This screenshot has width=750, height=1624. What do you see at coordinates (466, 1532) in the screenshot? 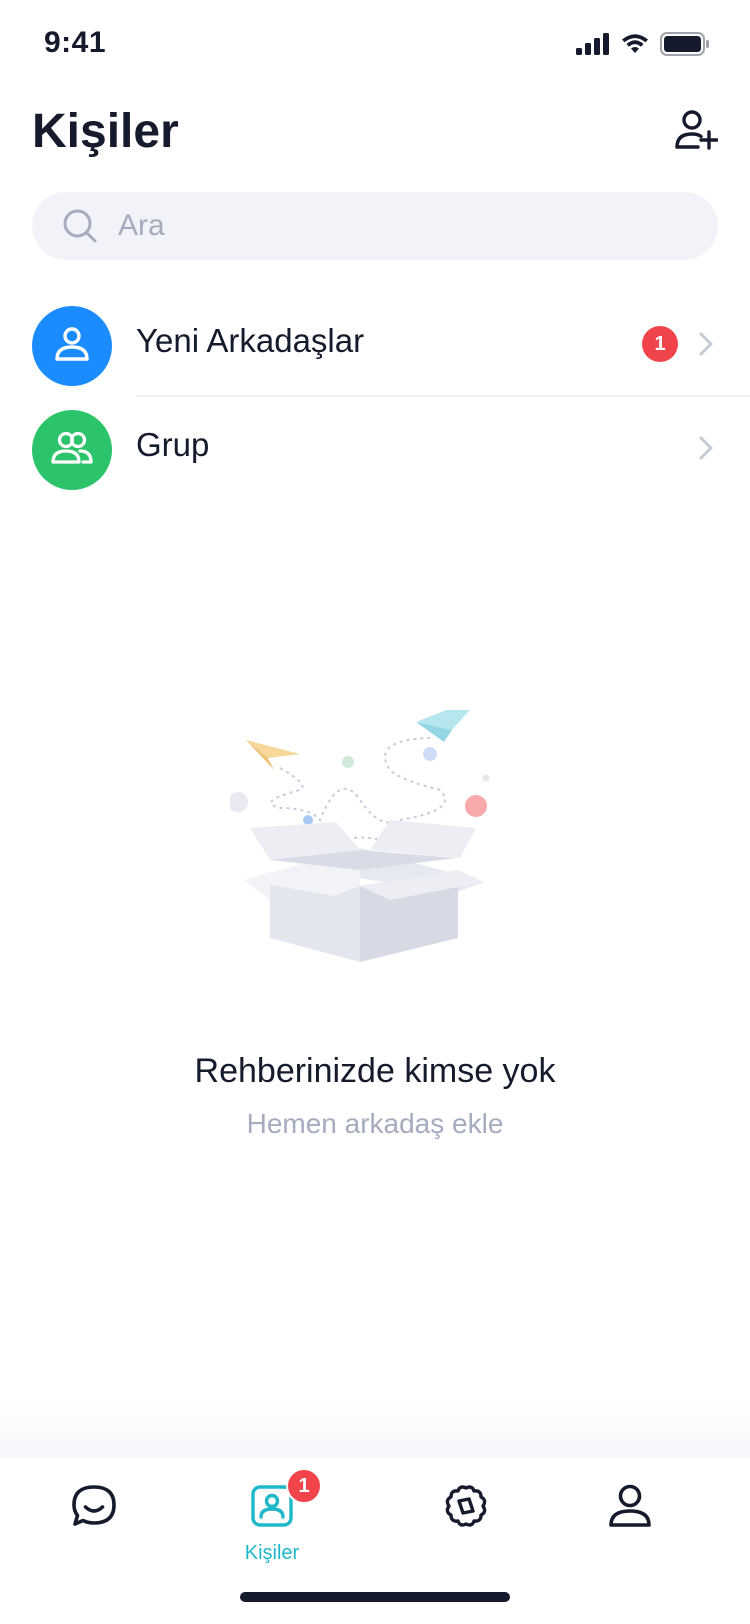
I see `tab-discover` at bounding box center [466, 1532].